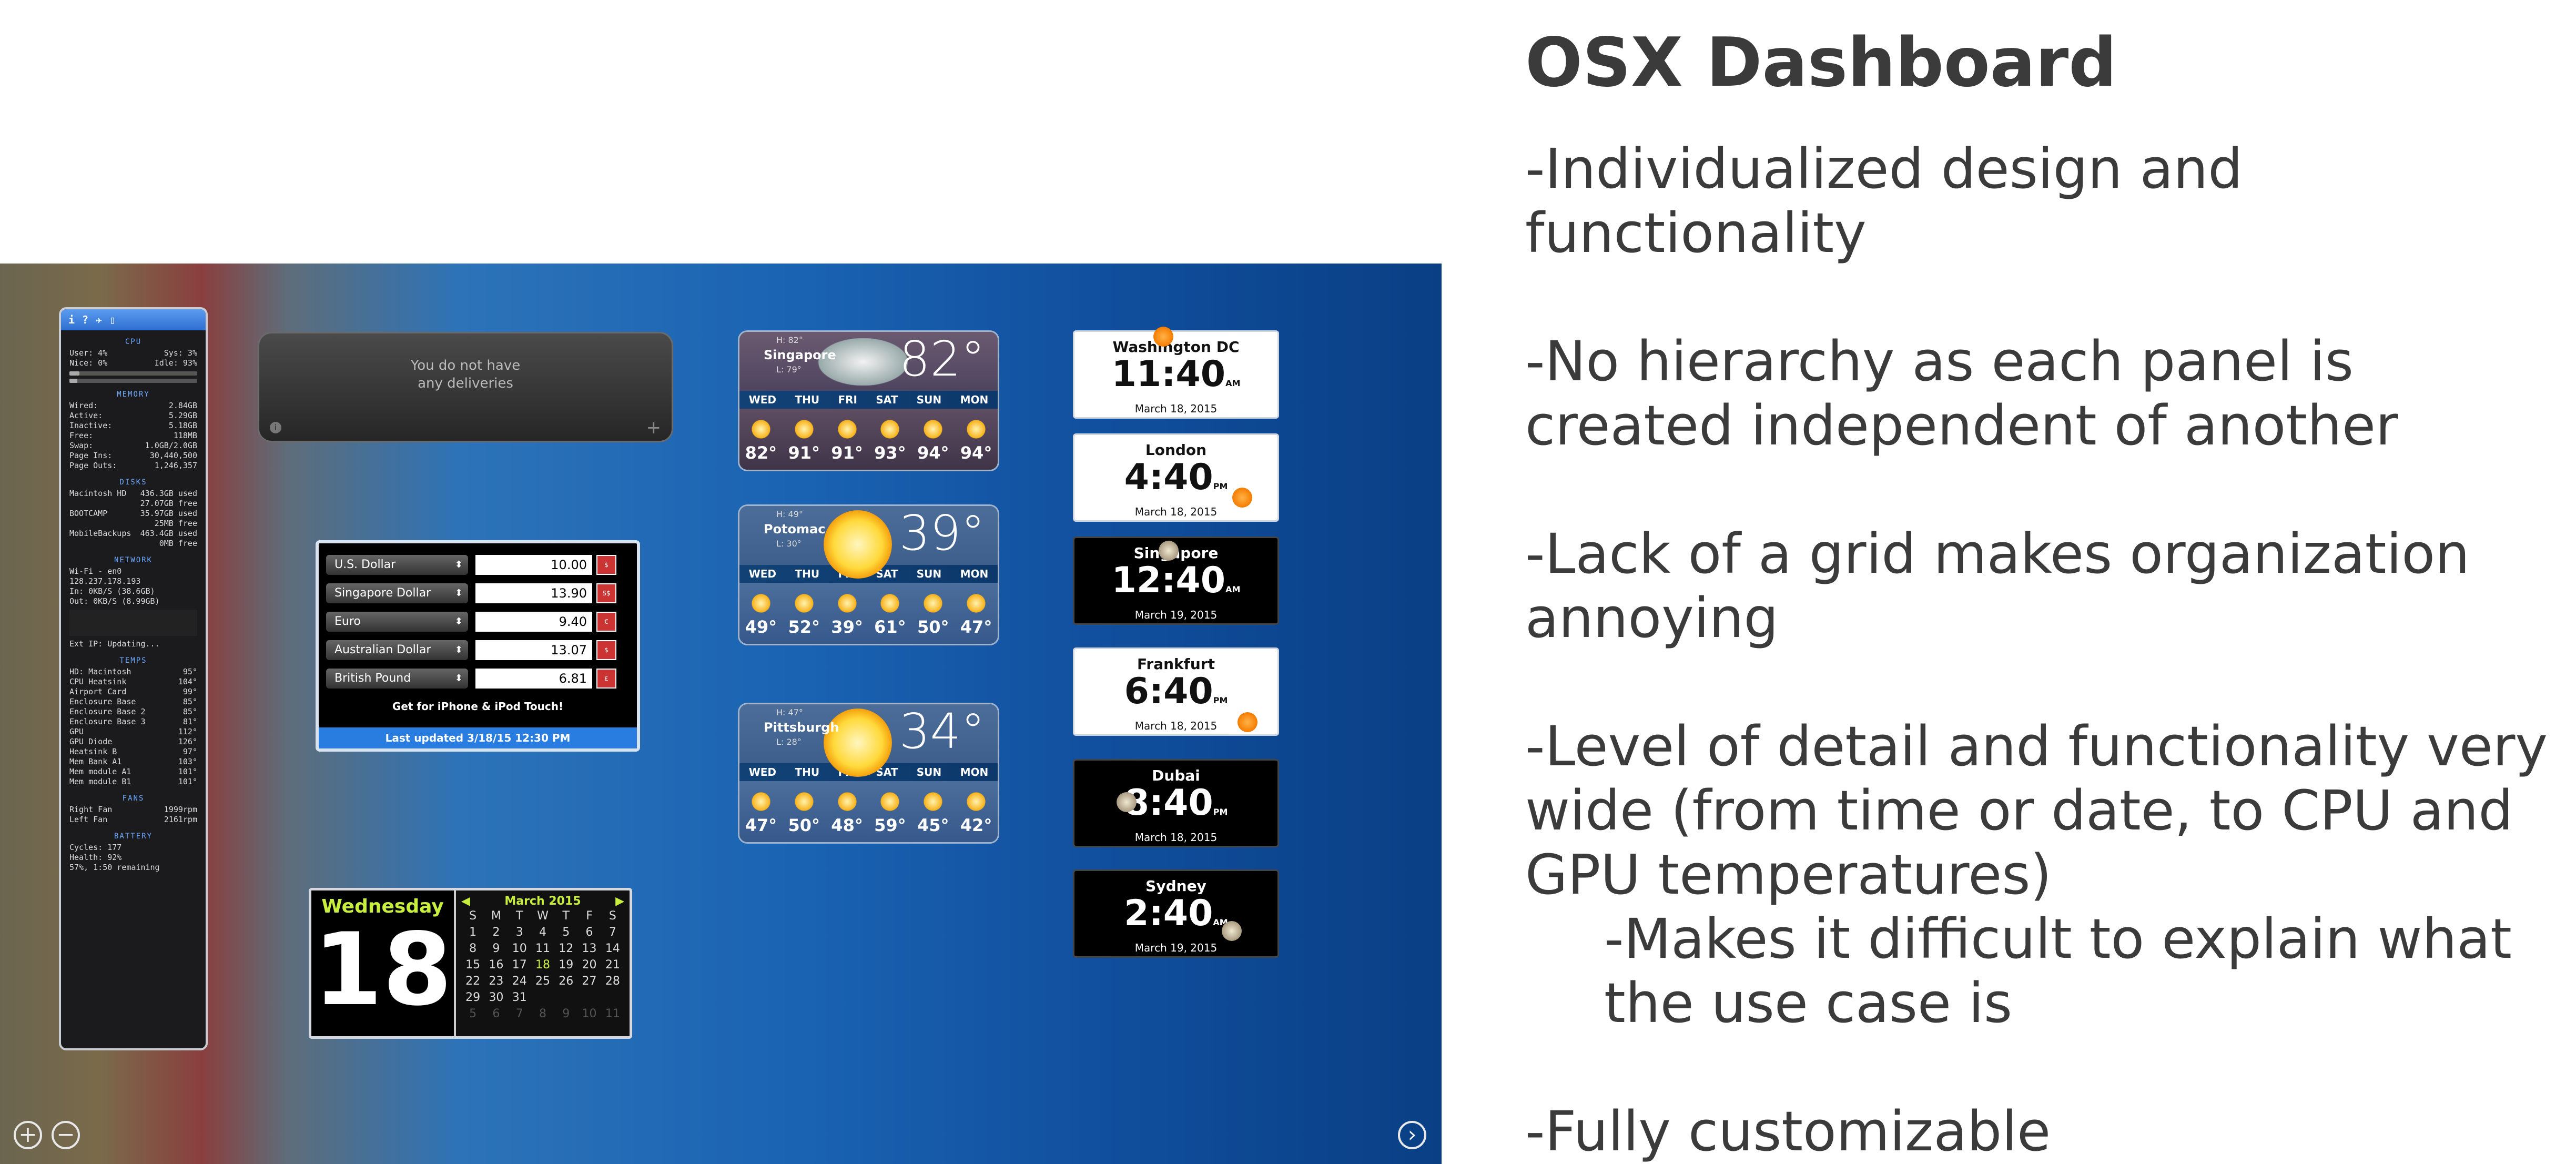 Image resolution: width=2576 pixels, height=1164 pixels. I want to click on calendar-day-cell: 4, so click(542, 932).